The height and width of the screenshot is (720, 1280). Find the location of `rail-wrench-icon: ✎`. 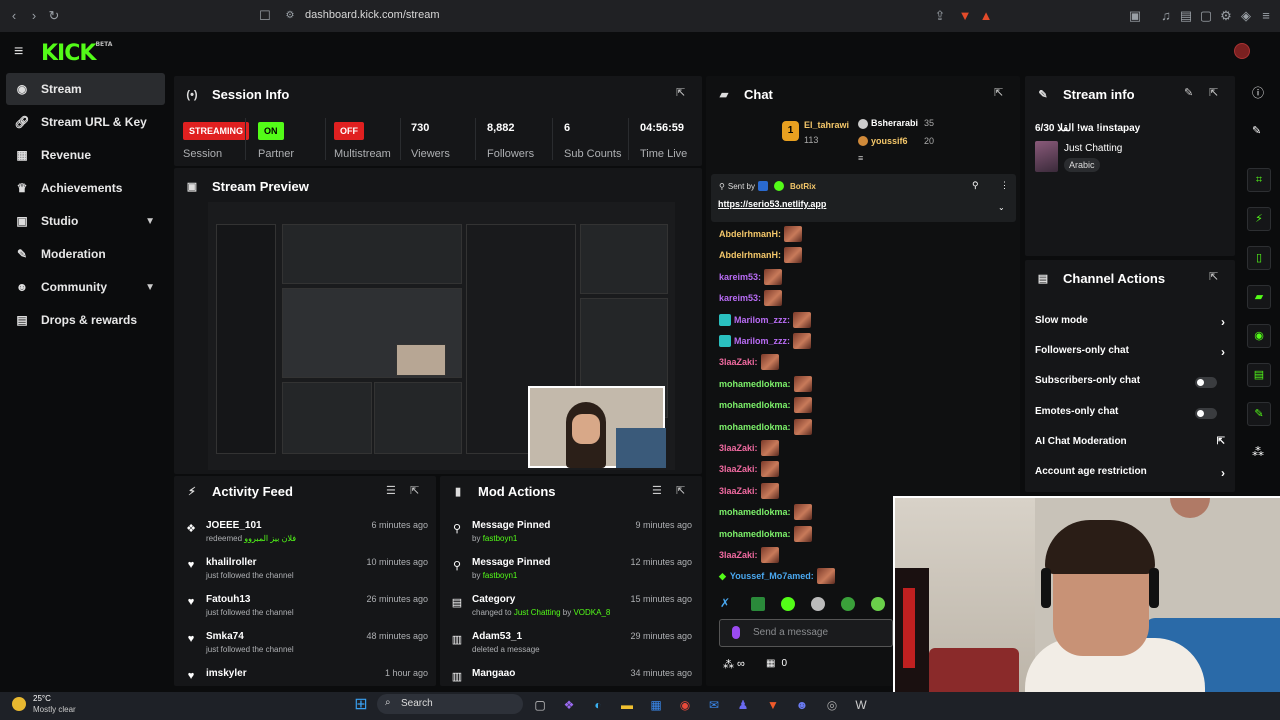

rail-wrench-icon: ✎ is located at coordinates (1259, 414).